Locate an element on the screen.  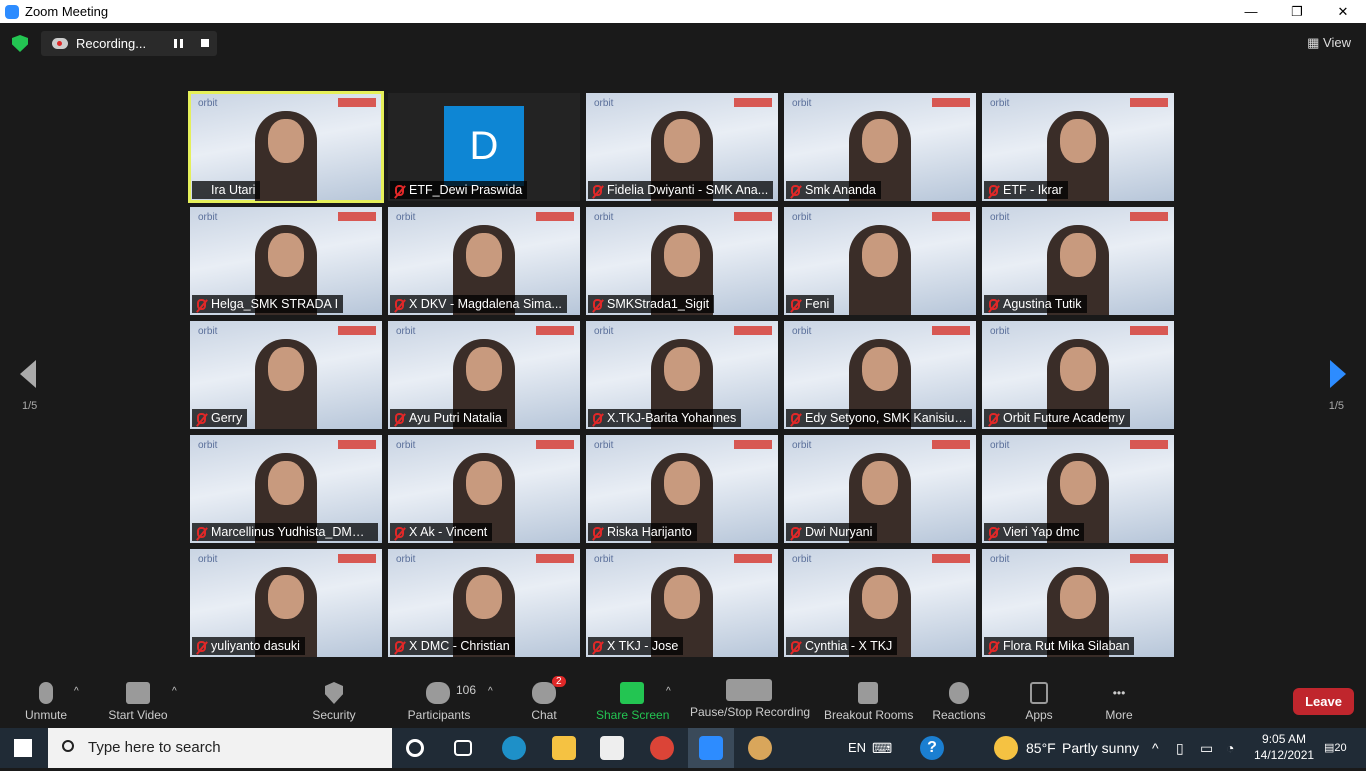
microsoft-store-icon is located at coordinates (612, 748).